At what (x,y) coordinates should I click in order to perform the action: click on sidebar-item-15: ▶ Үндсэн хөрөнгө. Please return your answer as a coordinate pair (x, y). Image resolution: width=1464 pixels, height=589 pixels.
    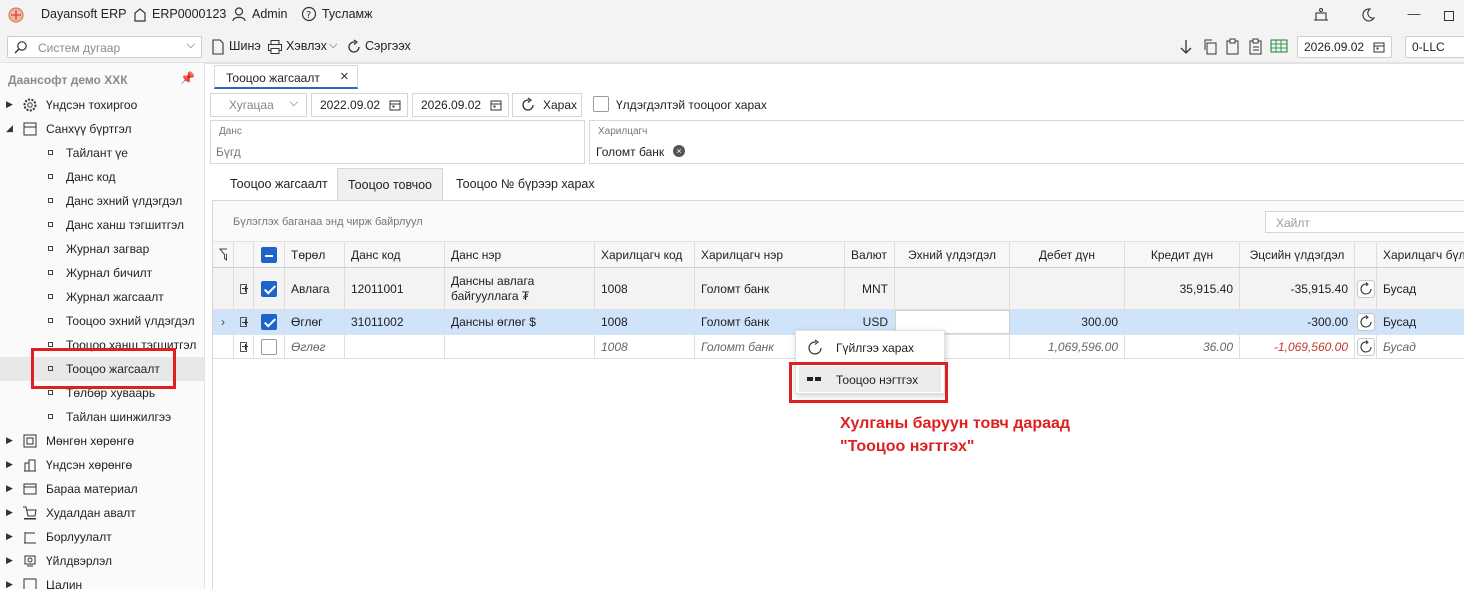
    Looking at the image, I should click on (102, 465).